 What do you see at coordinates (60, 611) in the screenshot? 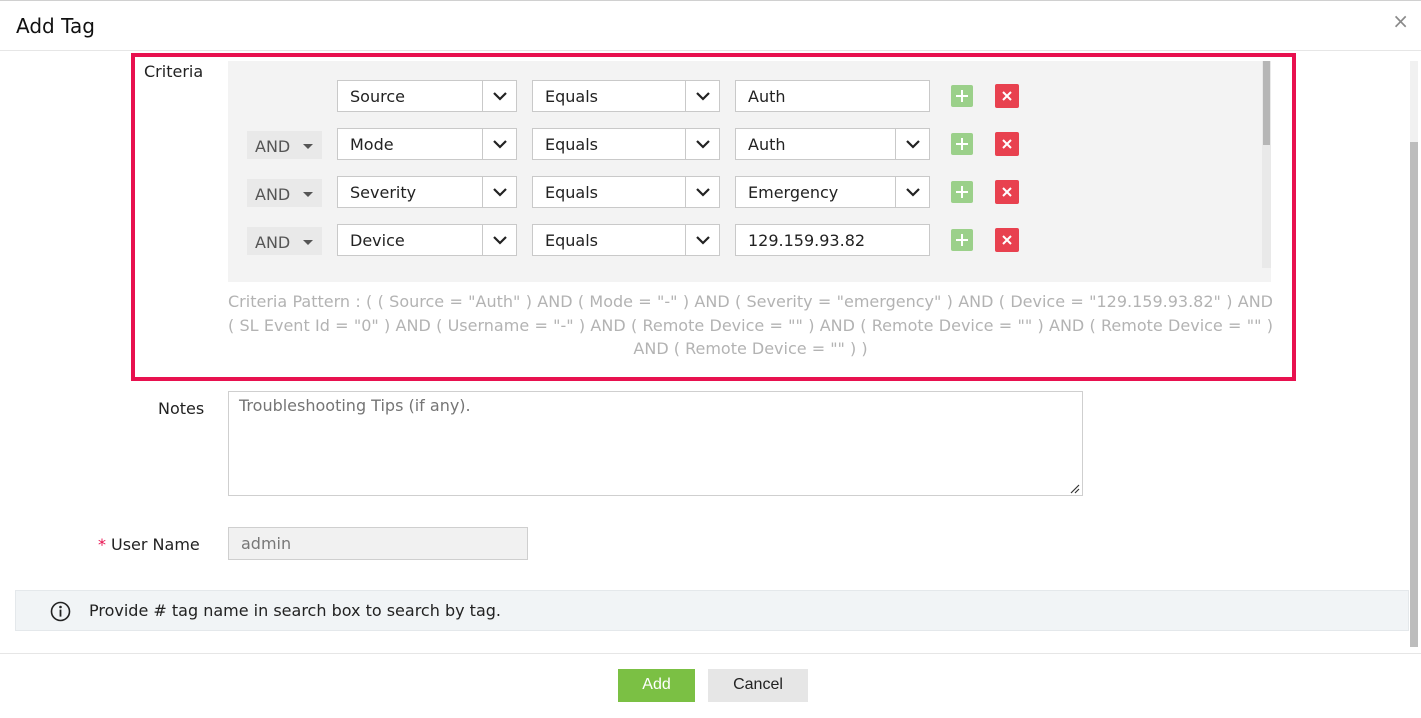
I see `info-circle-icon` at bounding box center [60, 611].